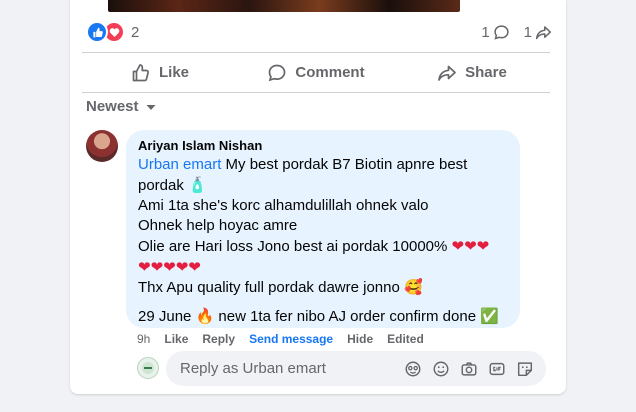  I want to click on share-label: Share, so click(486, 72).